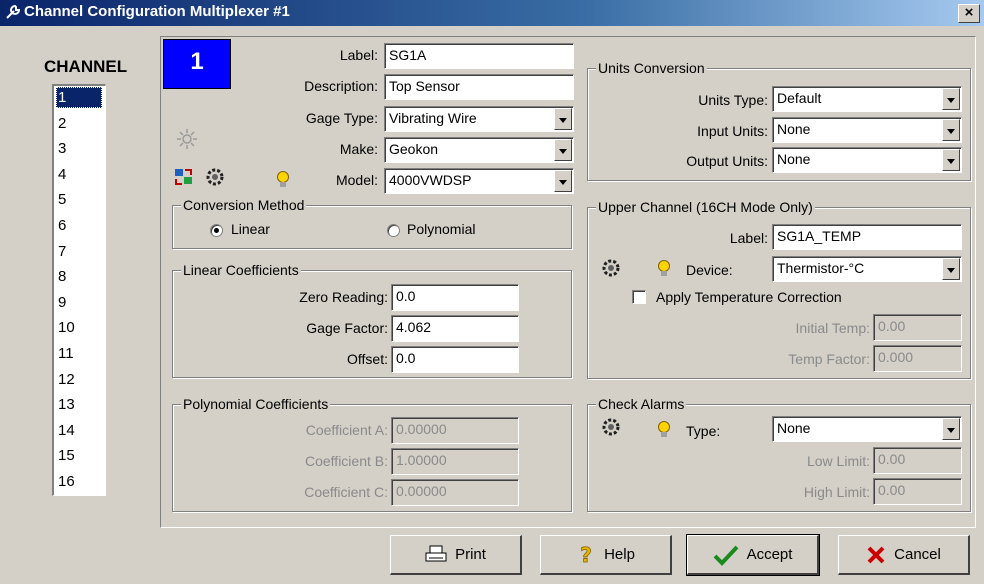  I want to click on low-limit-field: 0.00, so click(917, 460).